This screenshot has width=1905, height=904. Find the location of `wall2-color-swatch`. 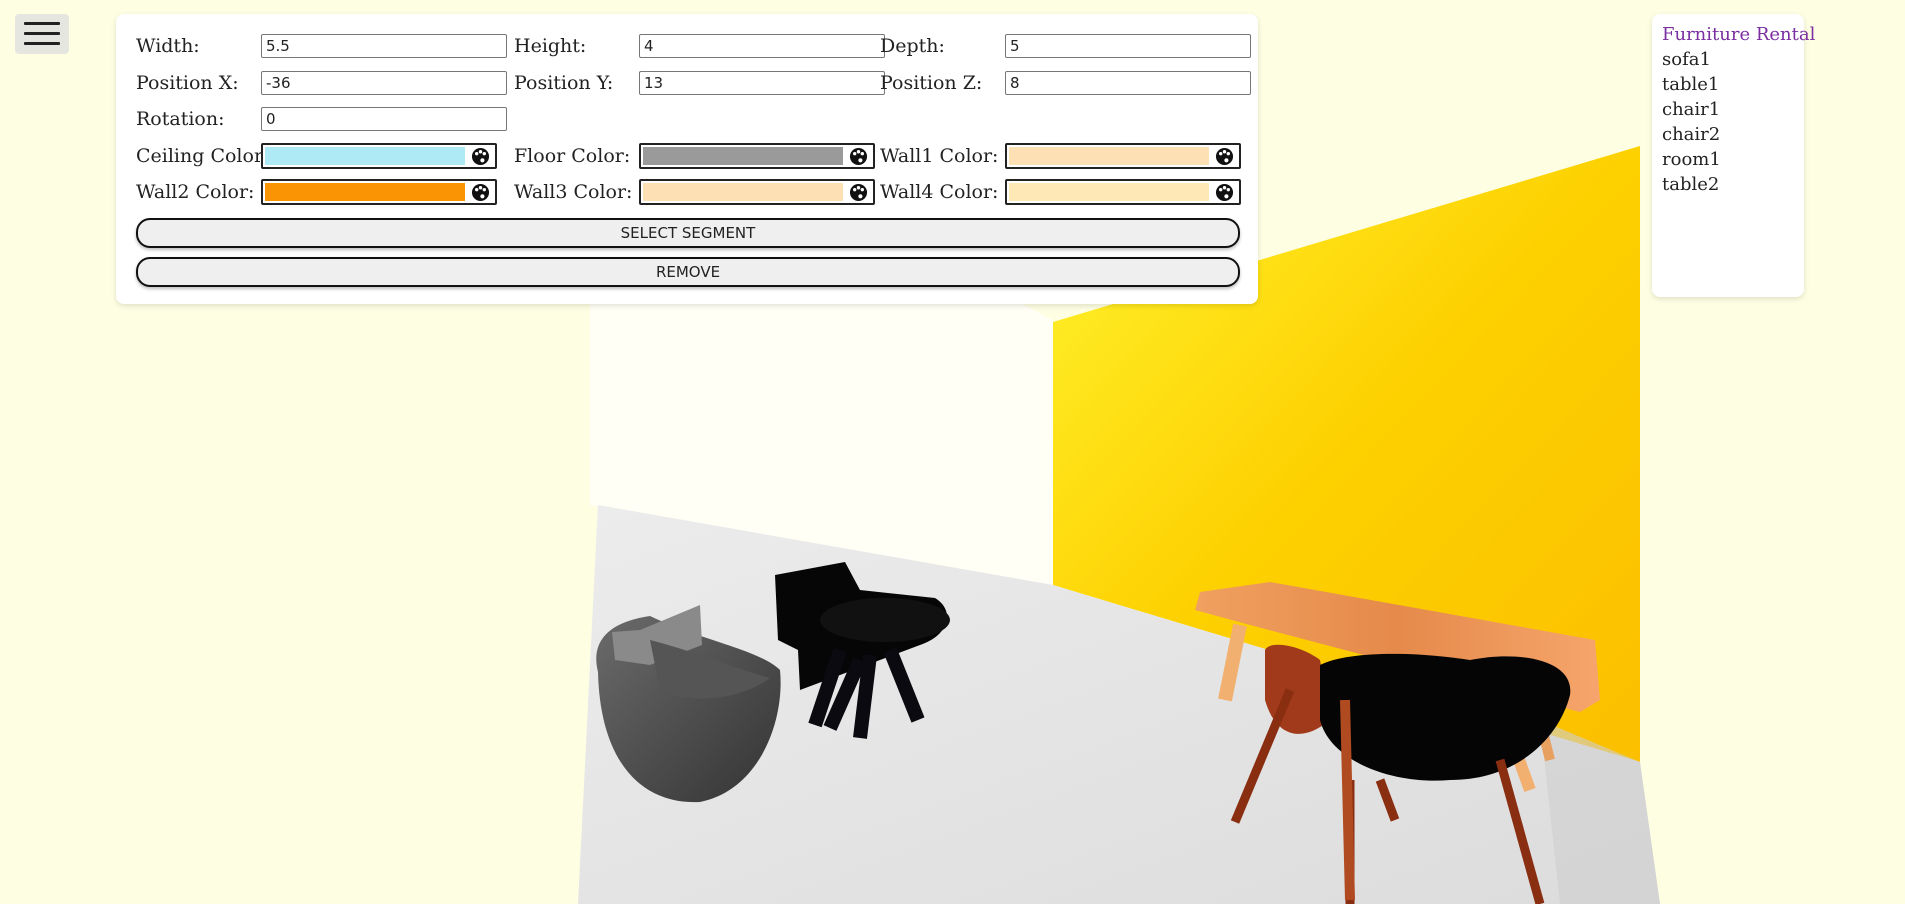

wall2-color-swatch is located at coordinates (365, 192).